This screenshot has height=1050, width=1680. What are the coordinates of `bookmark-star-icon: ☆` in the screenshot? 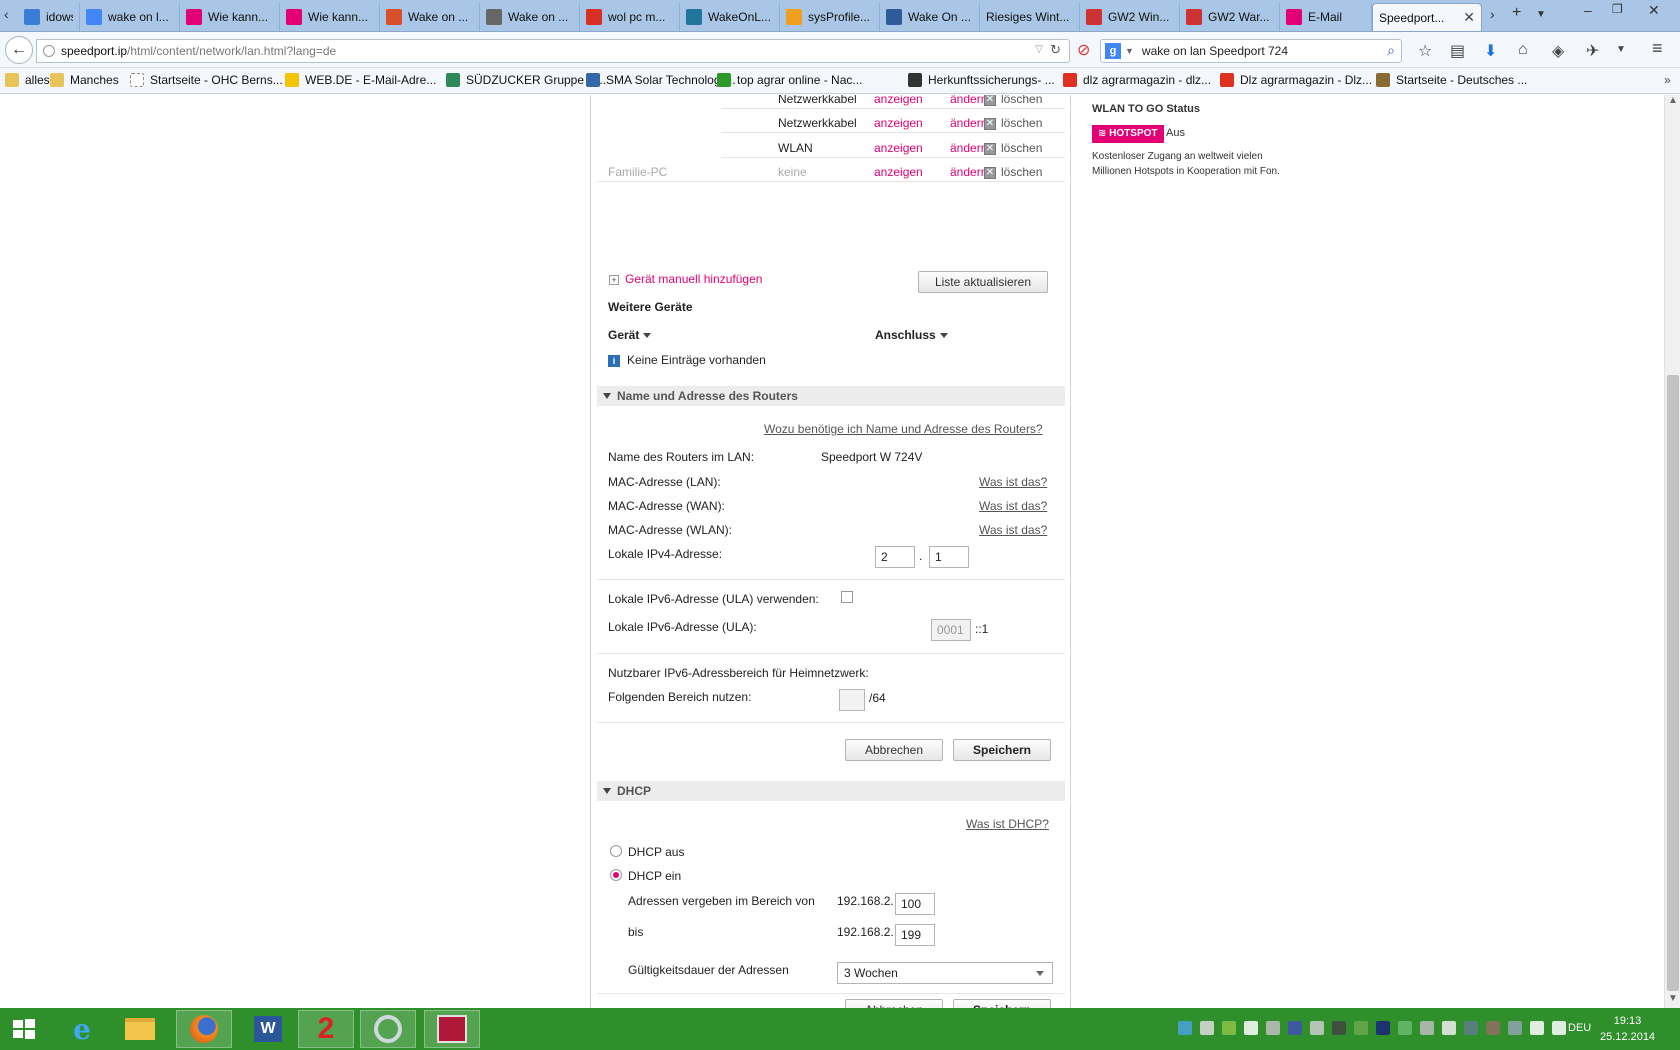 It's located at (1425, 51).